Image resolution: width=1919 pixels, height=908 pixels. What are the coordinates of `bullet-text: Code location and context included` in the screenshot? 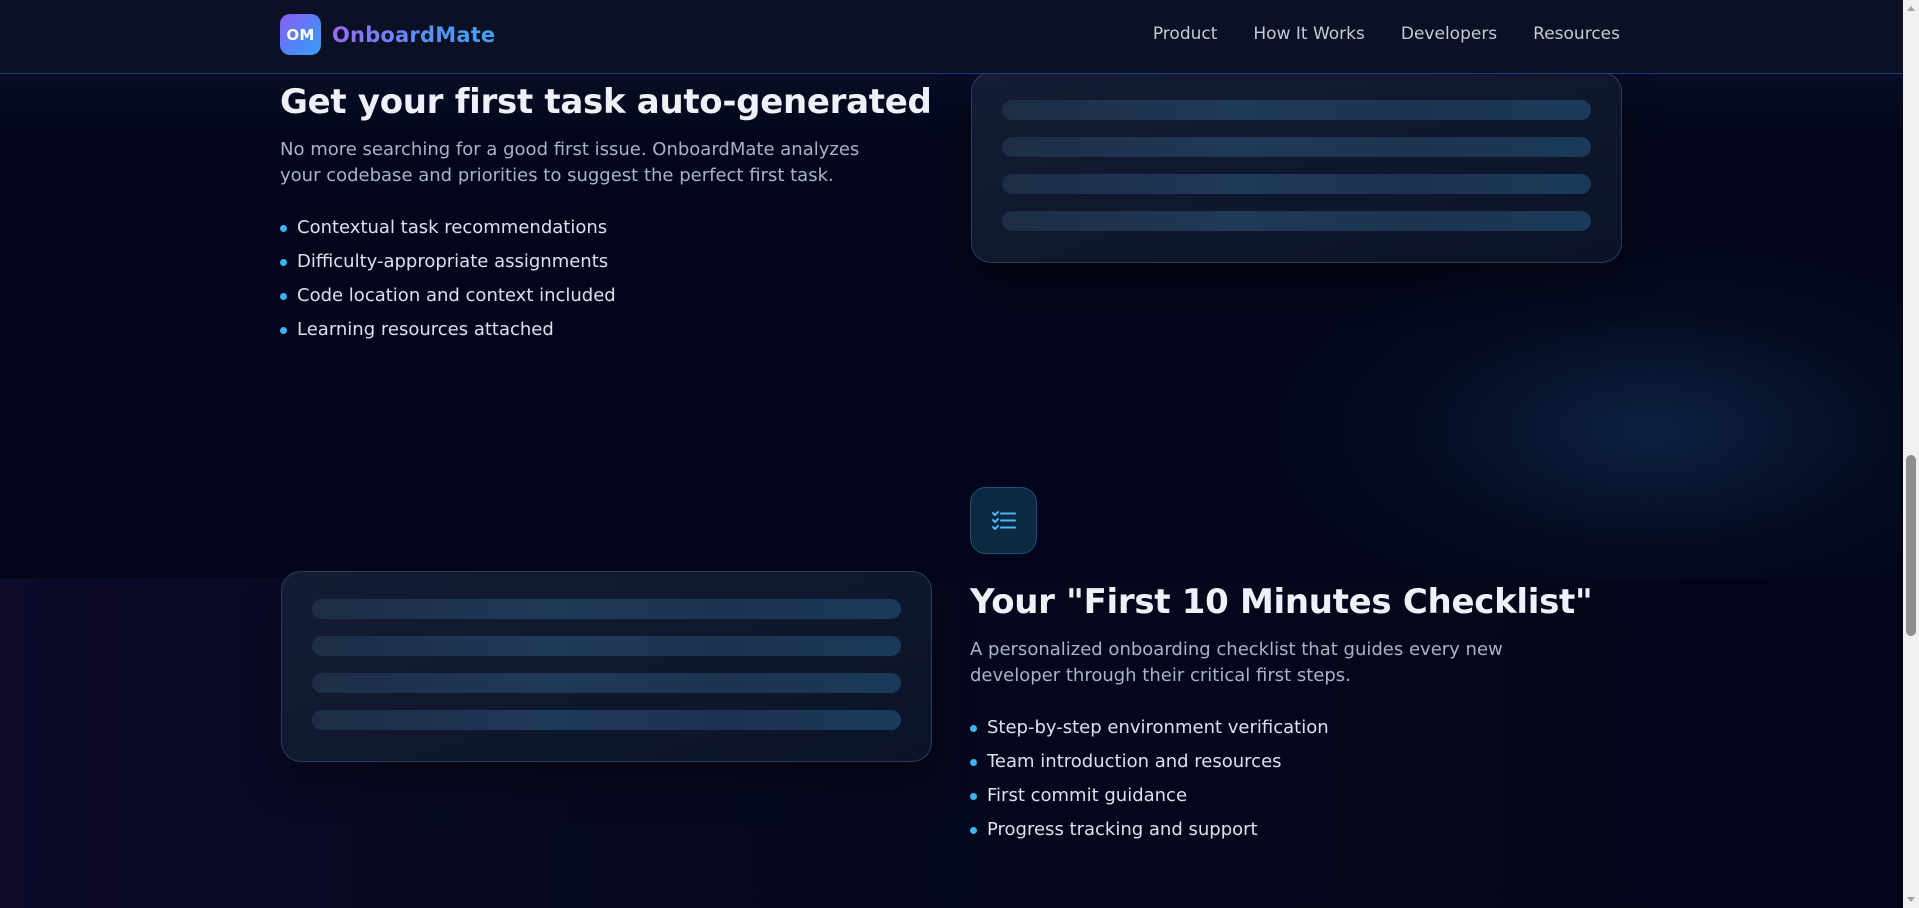 It's located at (456, 295).